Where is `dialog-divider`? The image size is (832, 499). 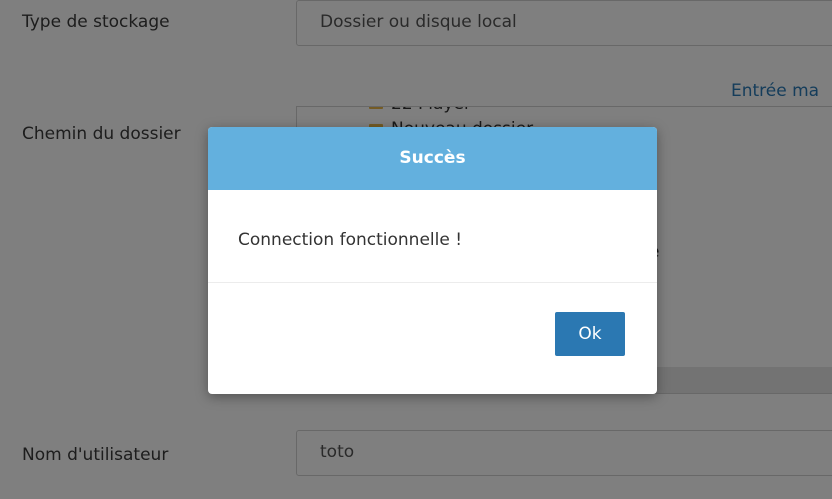 dialog-divider is located at coordinates (432, 282).